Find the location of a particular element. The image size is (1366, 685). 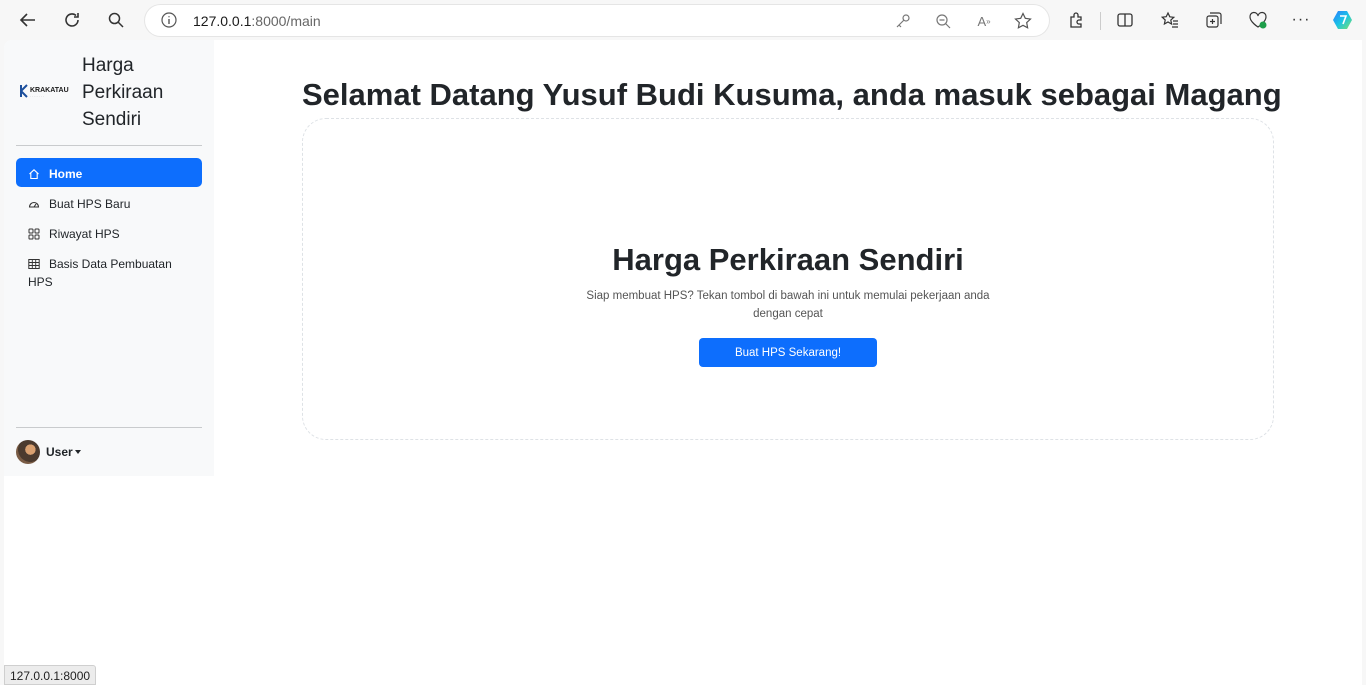

krakatau-logo: KRAKATAU · · · · · · · · is located at coordinates (47, 91).